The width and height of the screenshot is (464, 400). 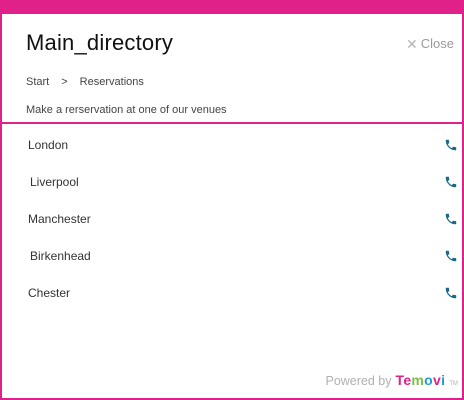 I want to click on venue-item-london: London, so click(x=233, y=150).